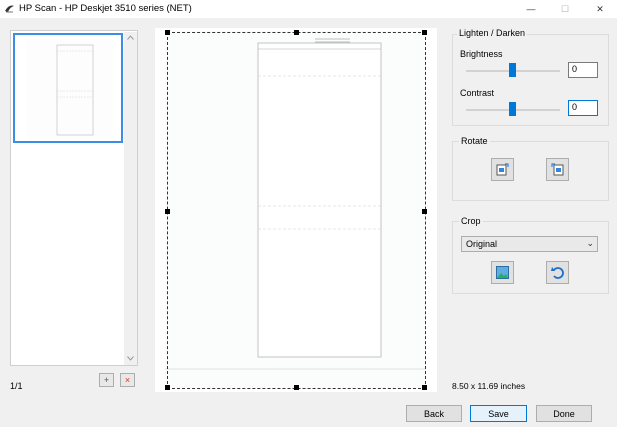 This screenshot has height=427, width=617. I want to click on save-button-label: Save, so click(498, 413).